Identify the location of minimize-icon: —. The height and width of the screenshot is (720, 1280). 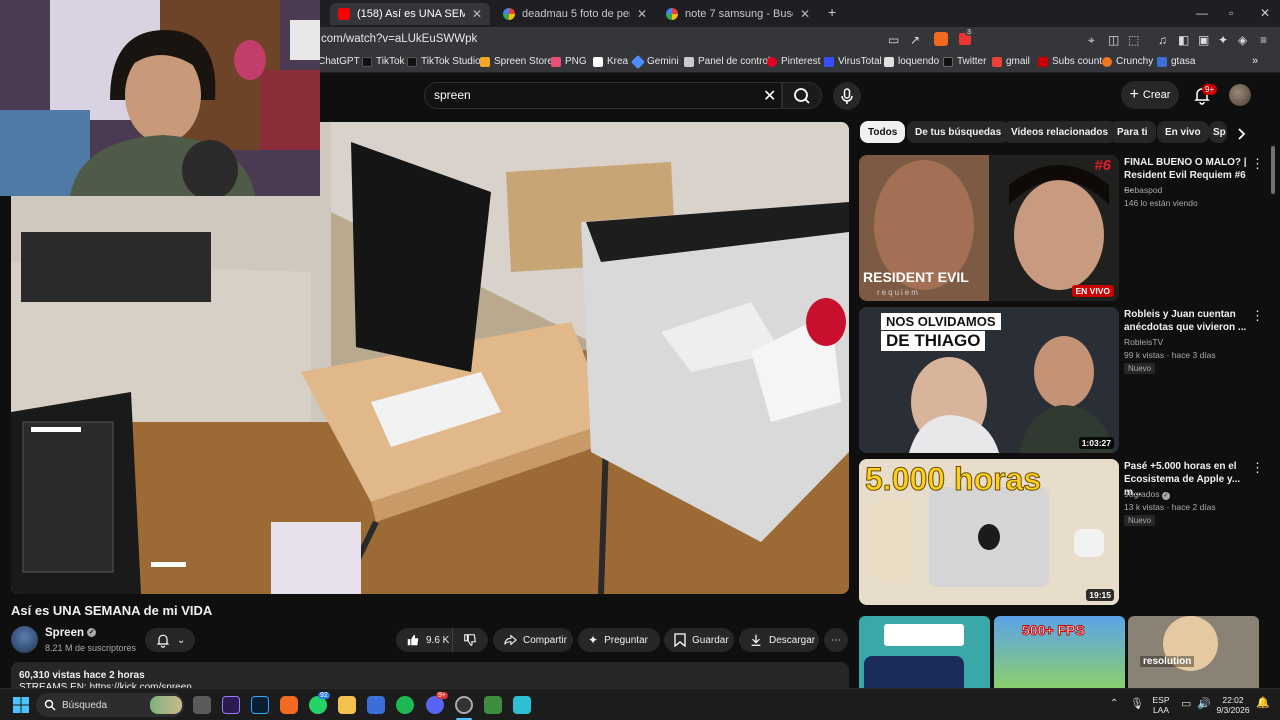
(1202, 13).